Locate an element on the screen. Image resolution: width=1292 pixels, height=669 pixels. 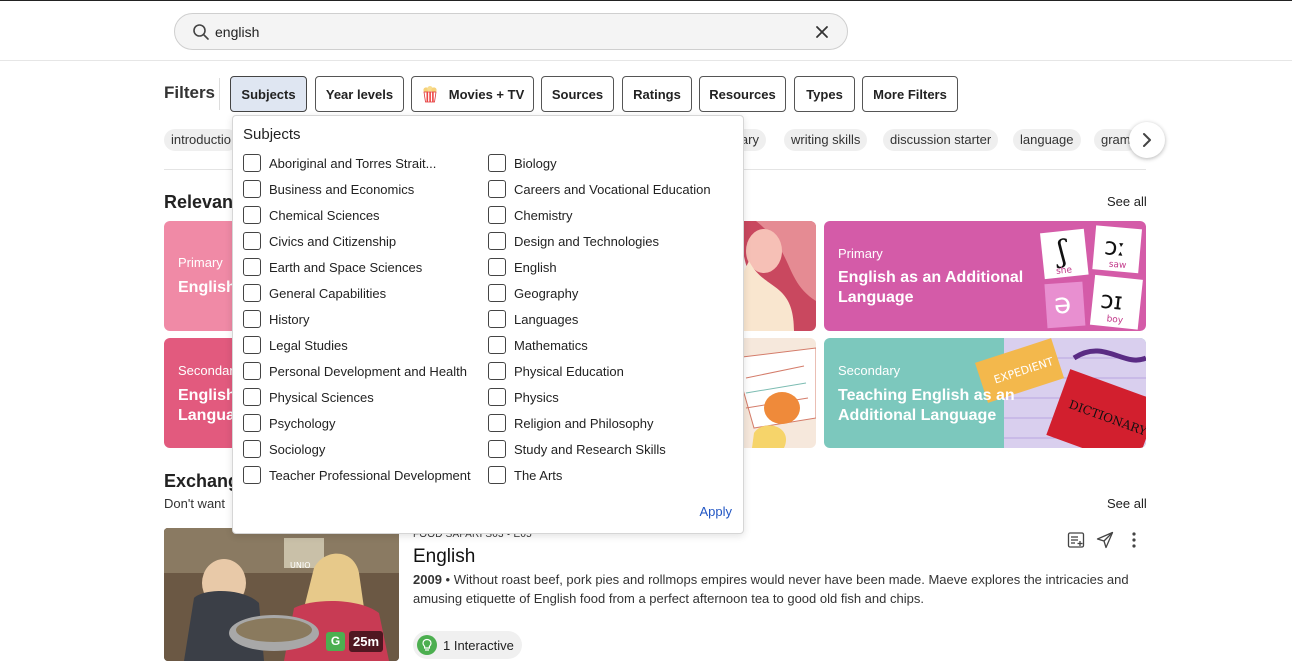
subject-option: History is located at coordinates (276, 319).